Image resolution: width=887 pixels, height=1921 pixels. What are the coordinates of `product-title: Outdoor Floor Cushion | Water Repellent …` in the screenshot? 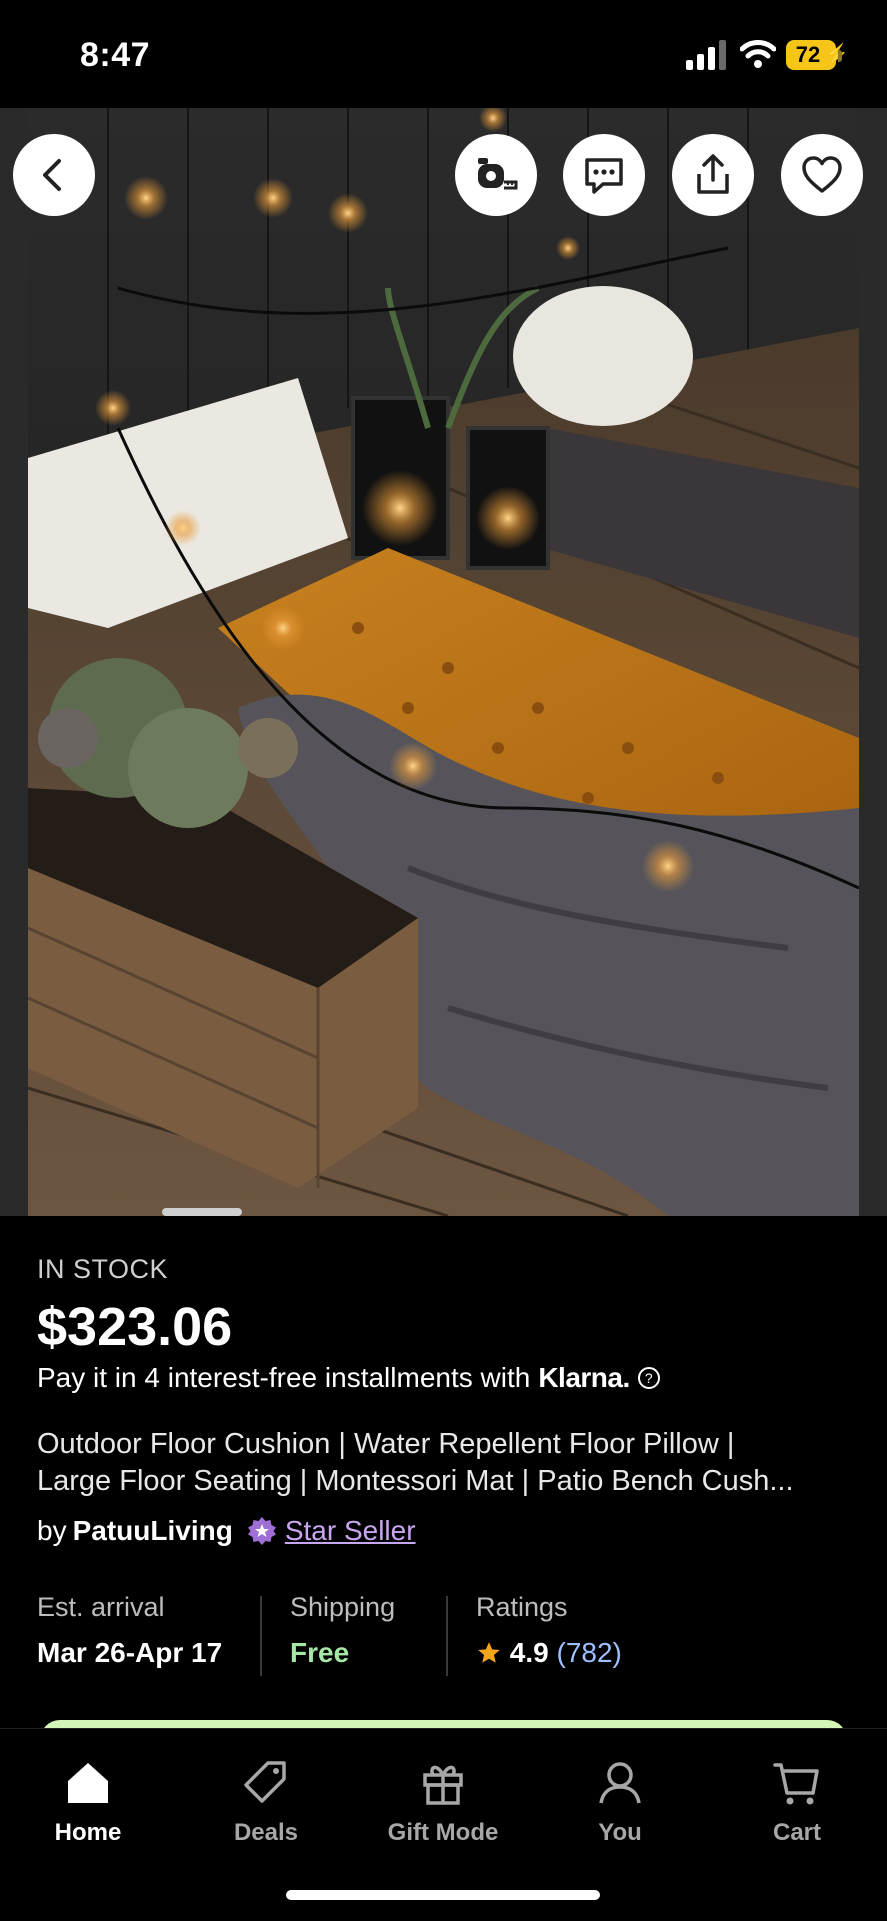 It's located at (447, 1463).